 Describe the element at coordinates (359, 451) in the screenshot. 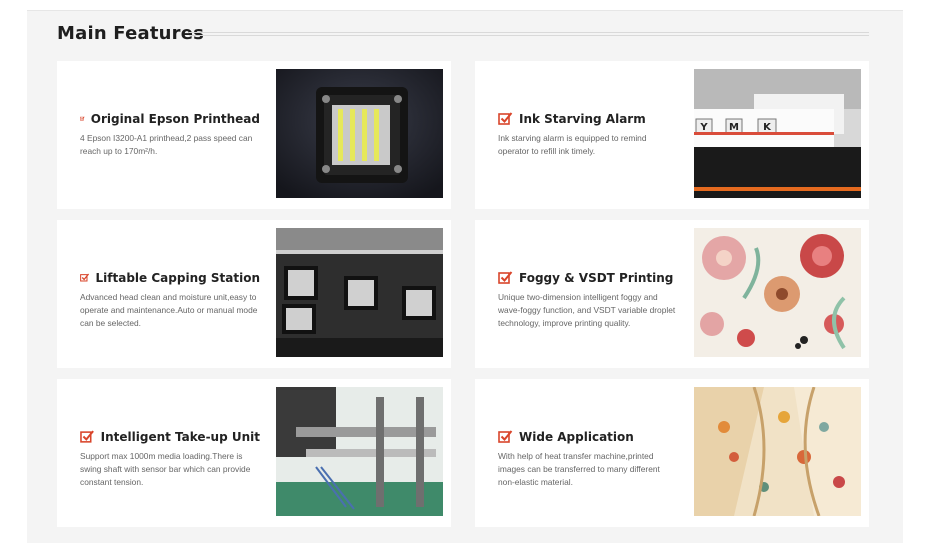

I see `take-up-unit-image` at that location.